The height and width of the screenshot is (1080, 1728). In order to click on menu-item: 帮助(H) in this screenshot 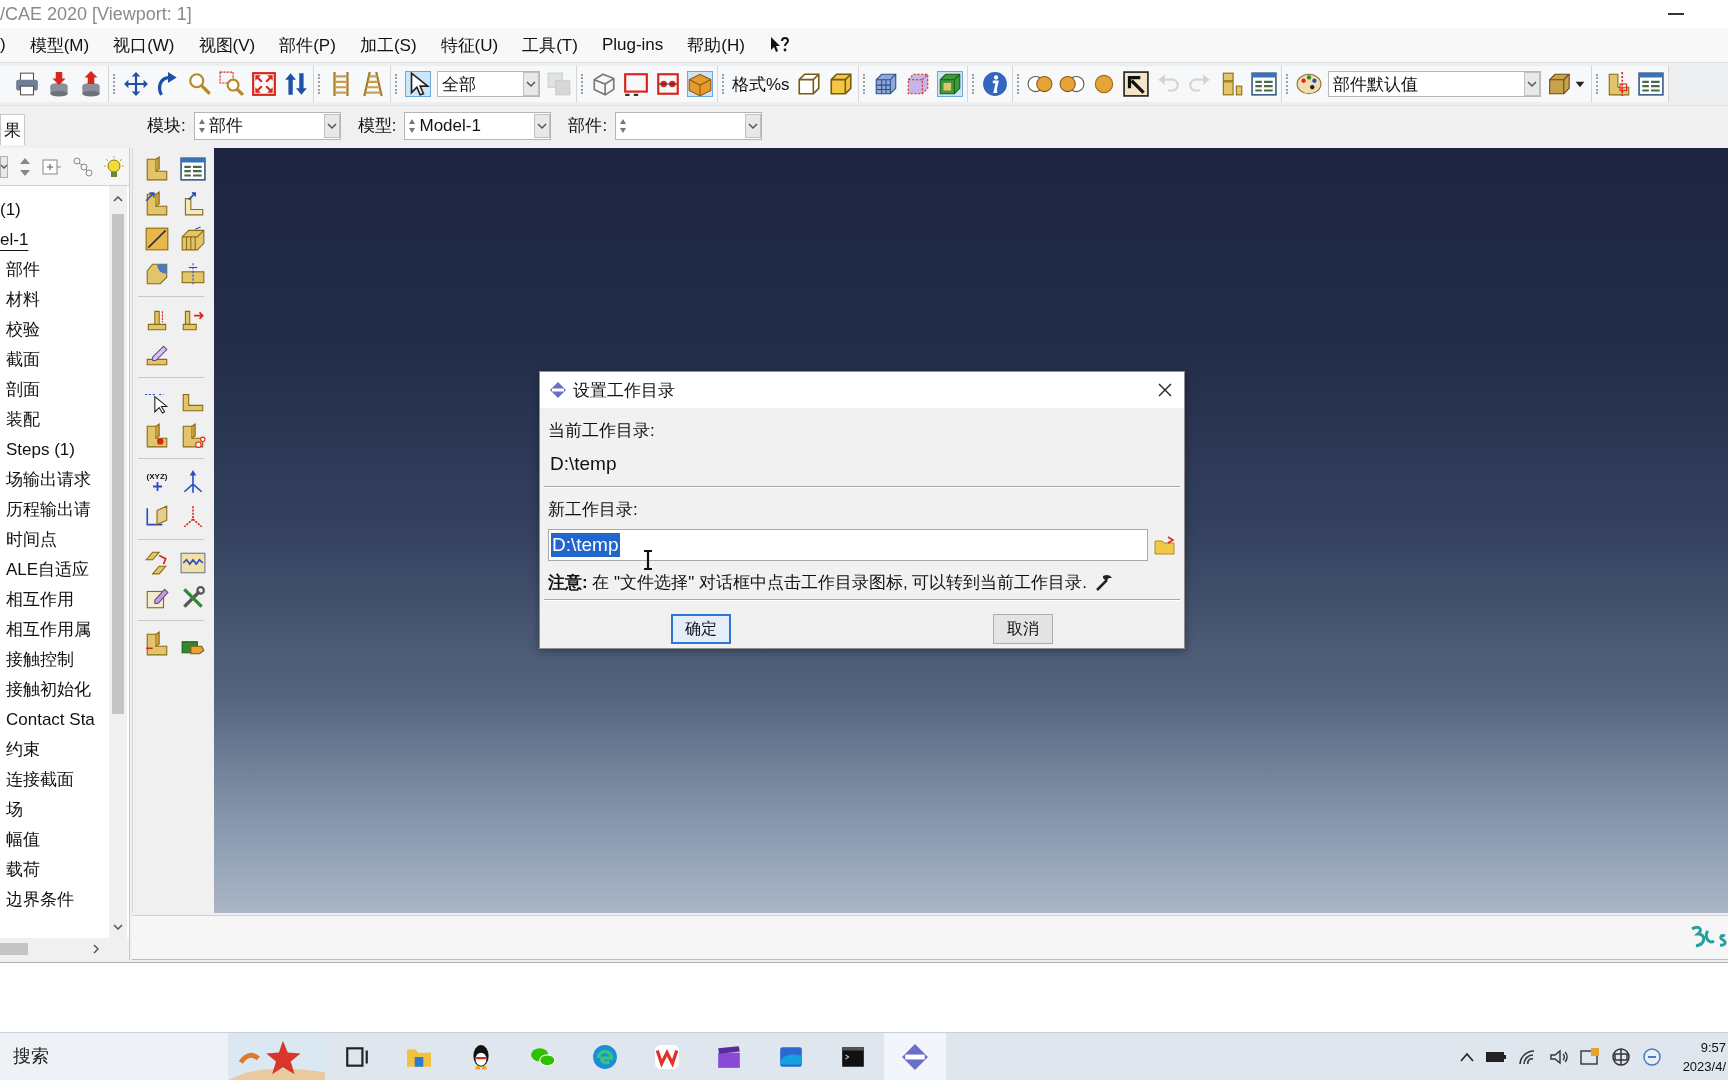, I will do `click(716, 45)`.